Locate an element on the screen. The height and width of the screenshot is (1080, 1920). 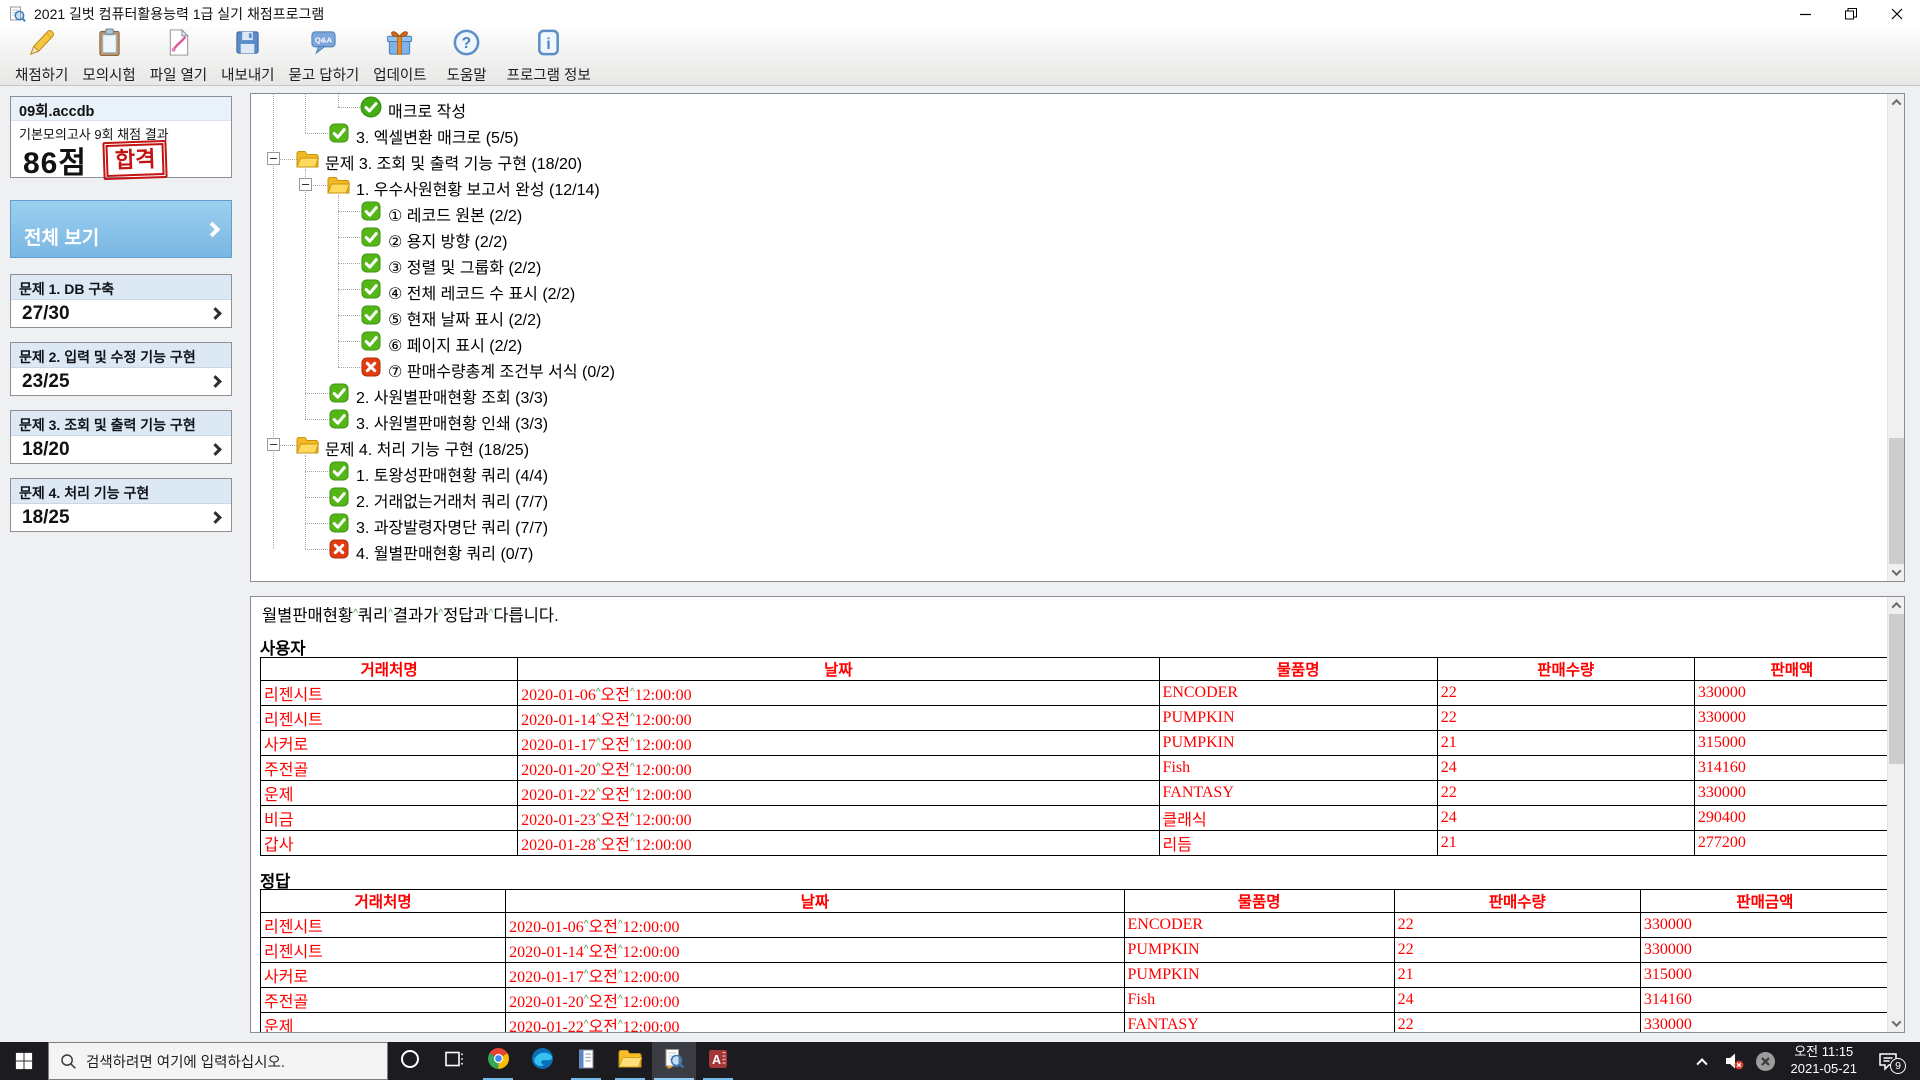
tree-item: 4. 월별판매현황 쿼리 (0/7) is located at coordinates (1069, 549).